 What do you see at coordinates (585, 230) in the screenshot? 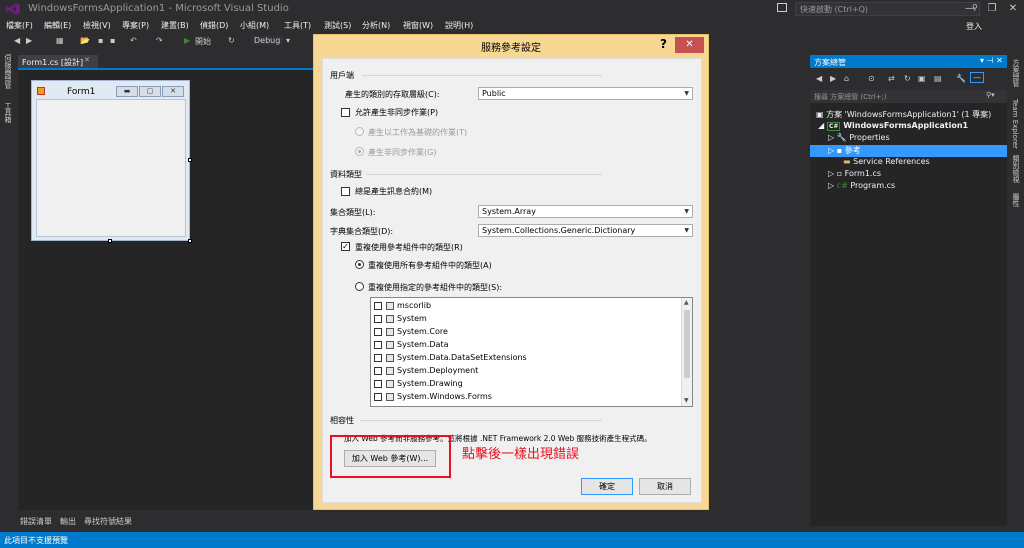
I see `dictionary-type-select: System.Collections.Generic.Dictionary ▼` at bounding box center [585, 230].